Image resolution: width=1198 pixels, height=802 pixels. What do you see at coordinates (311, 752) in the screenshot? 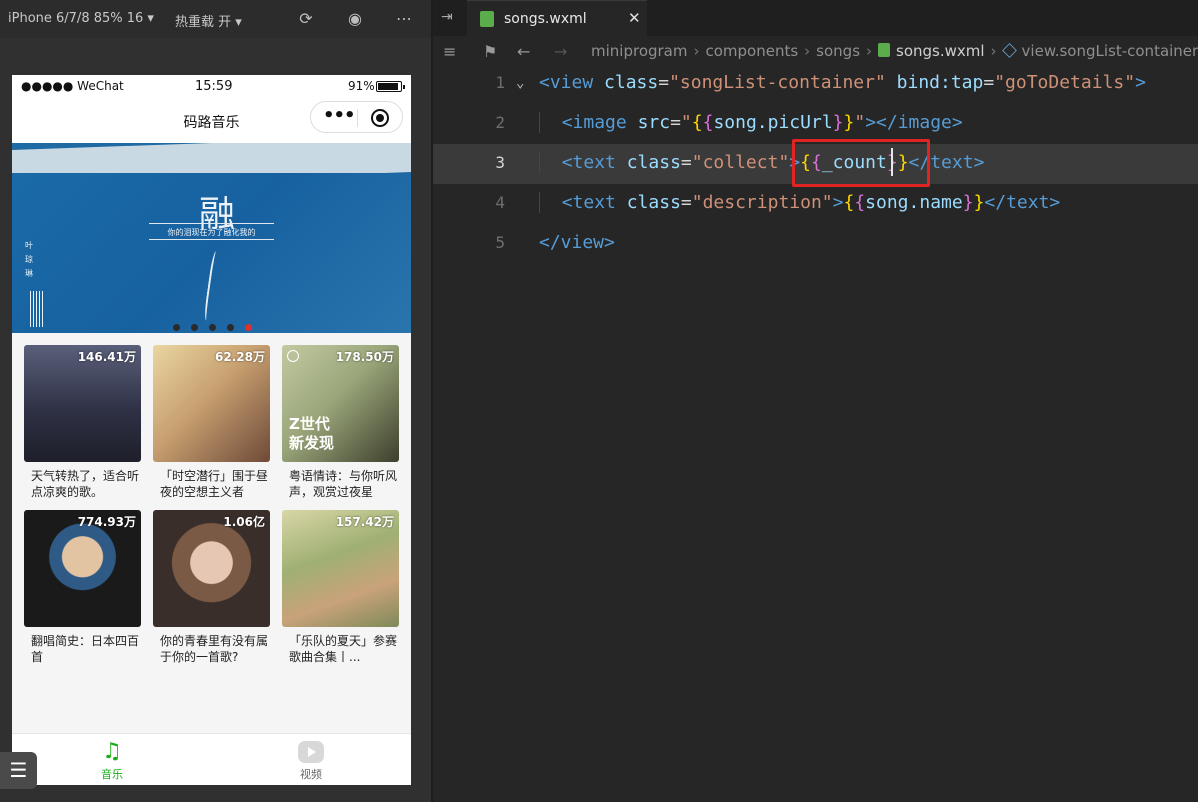
I see `video-play-icon` at bounding box center [311, 752].